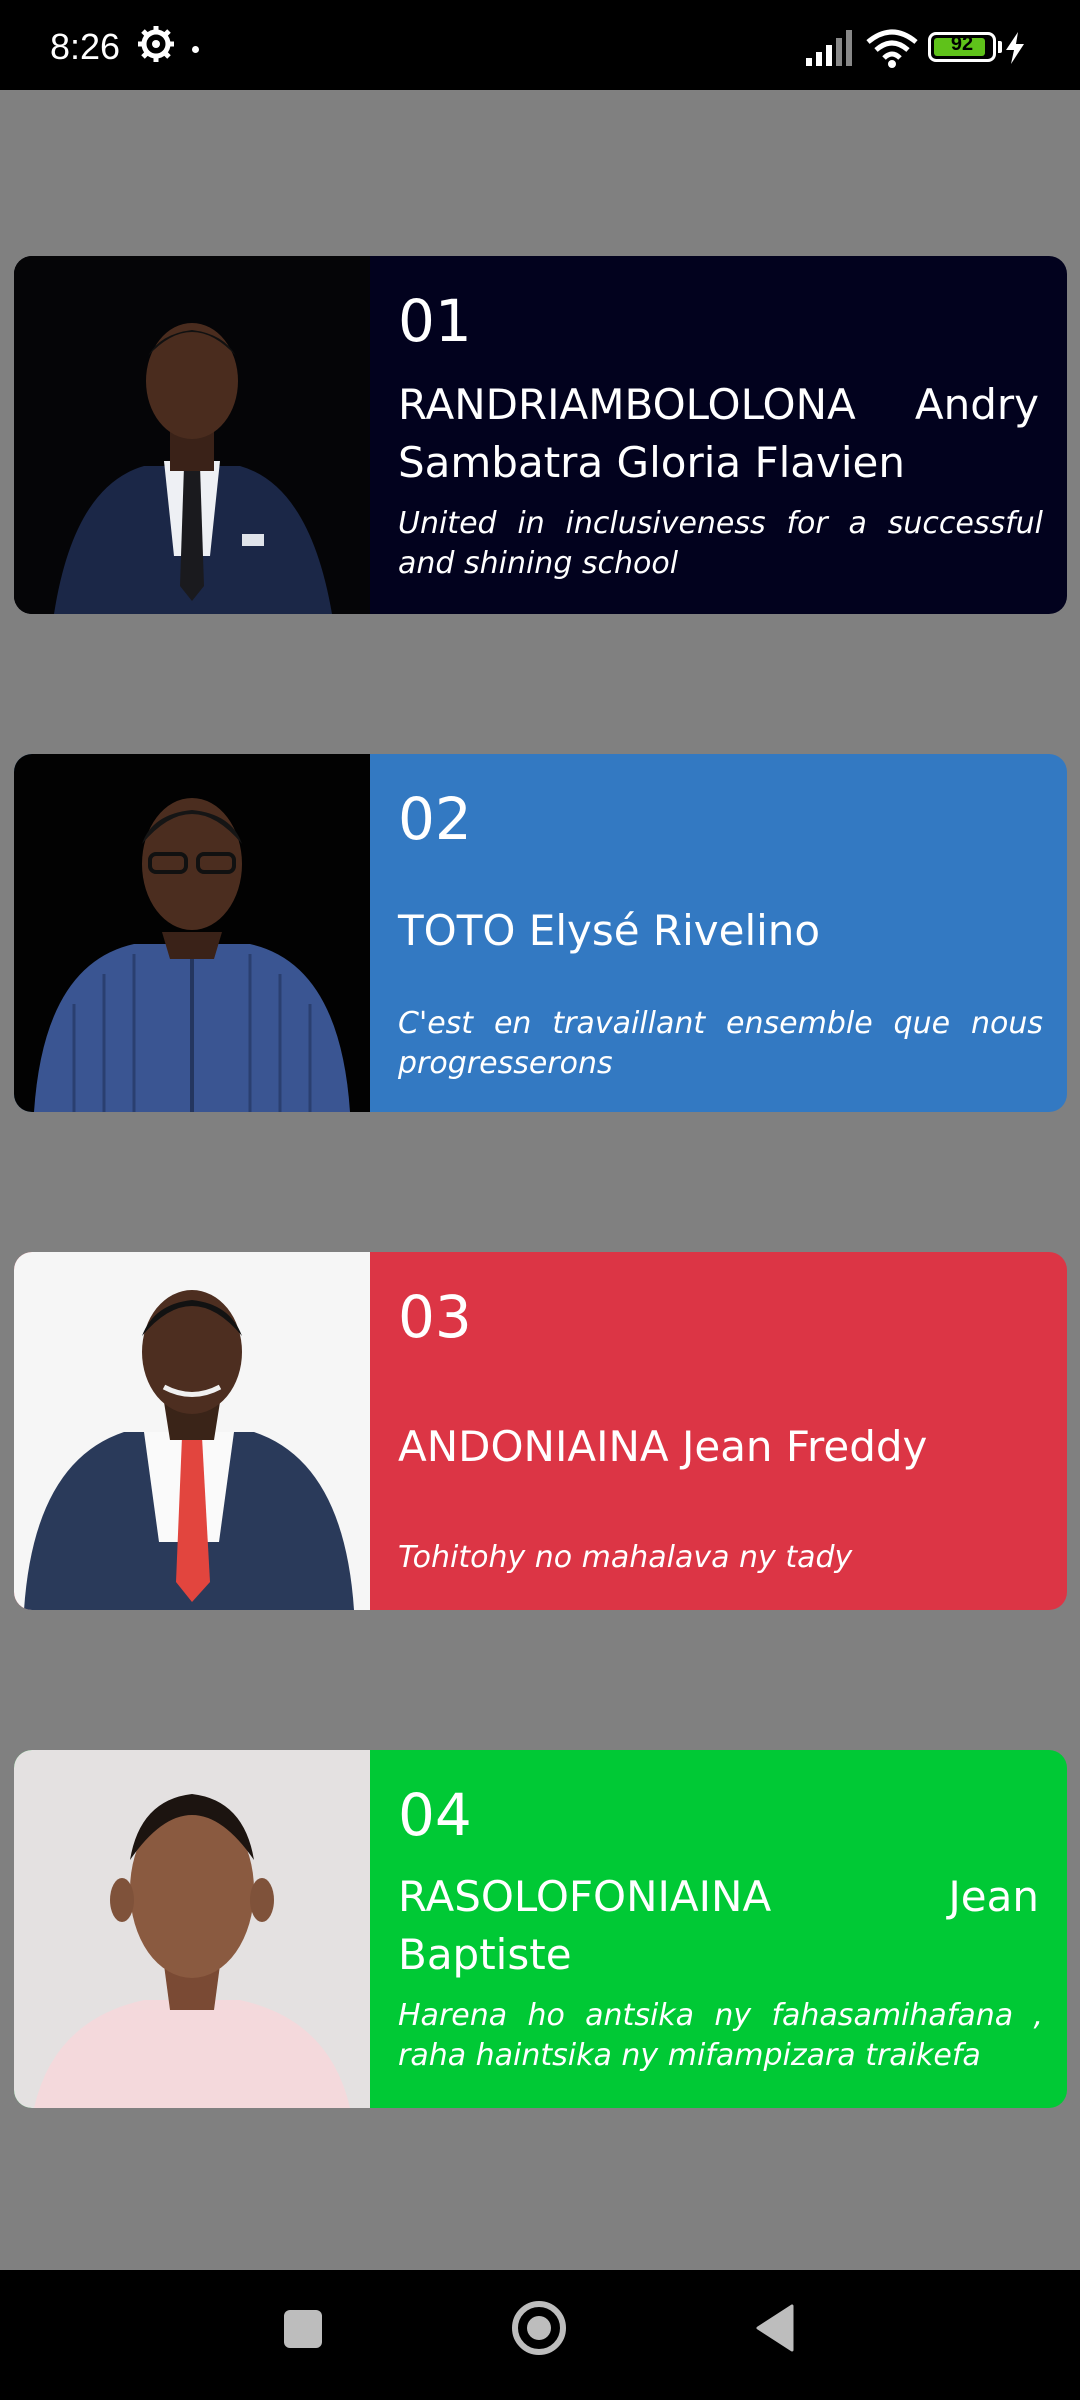 This screenshot has width=1080, height=2400. What do you see at coordinates (156, 44) in the screenshot?
I see `gear-icon` at bounding box center [156, 44].